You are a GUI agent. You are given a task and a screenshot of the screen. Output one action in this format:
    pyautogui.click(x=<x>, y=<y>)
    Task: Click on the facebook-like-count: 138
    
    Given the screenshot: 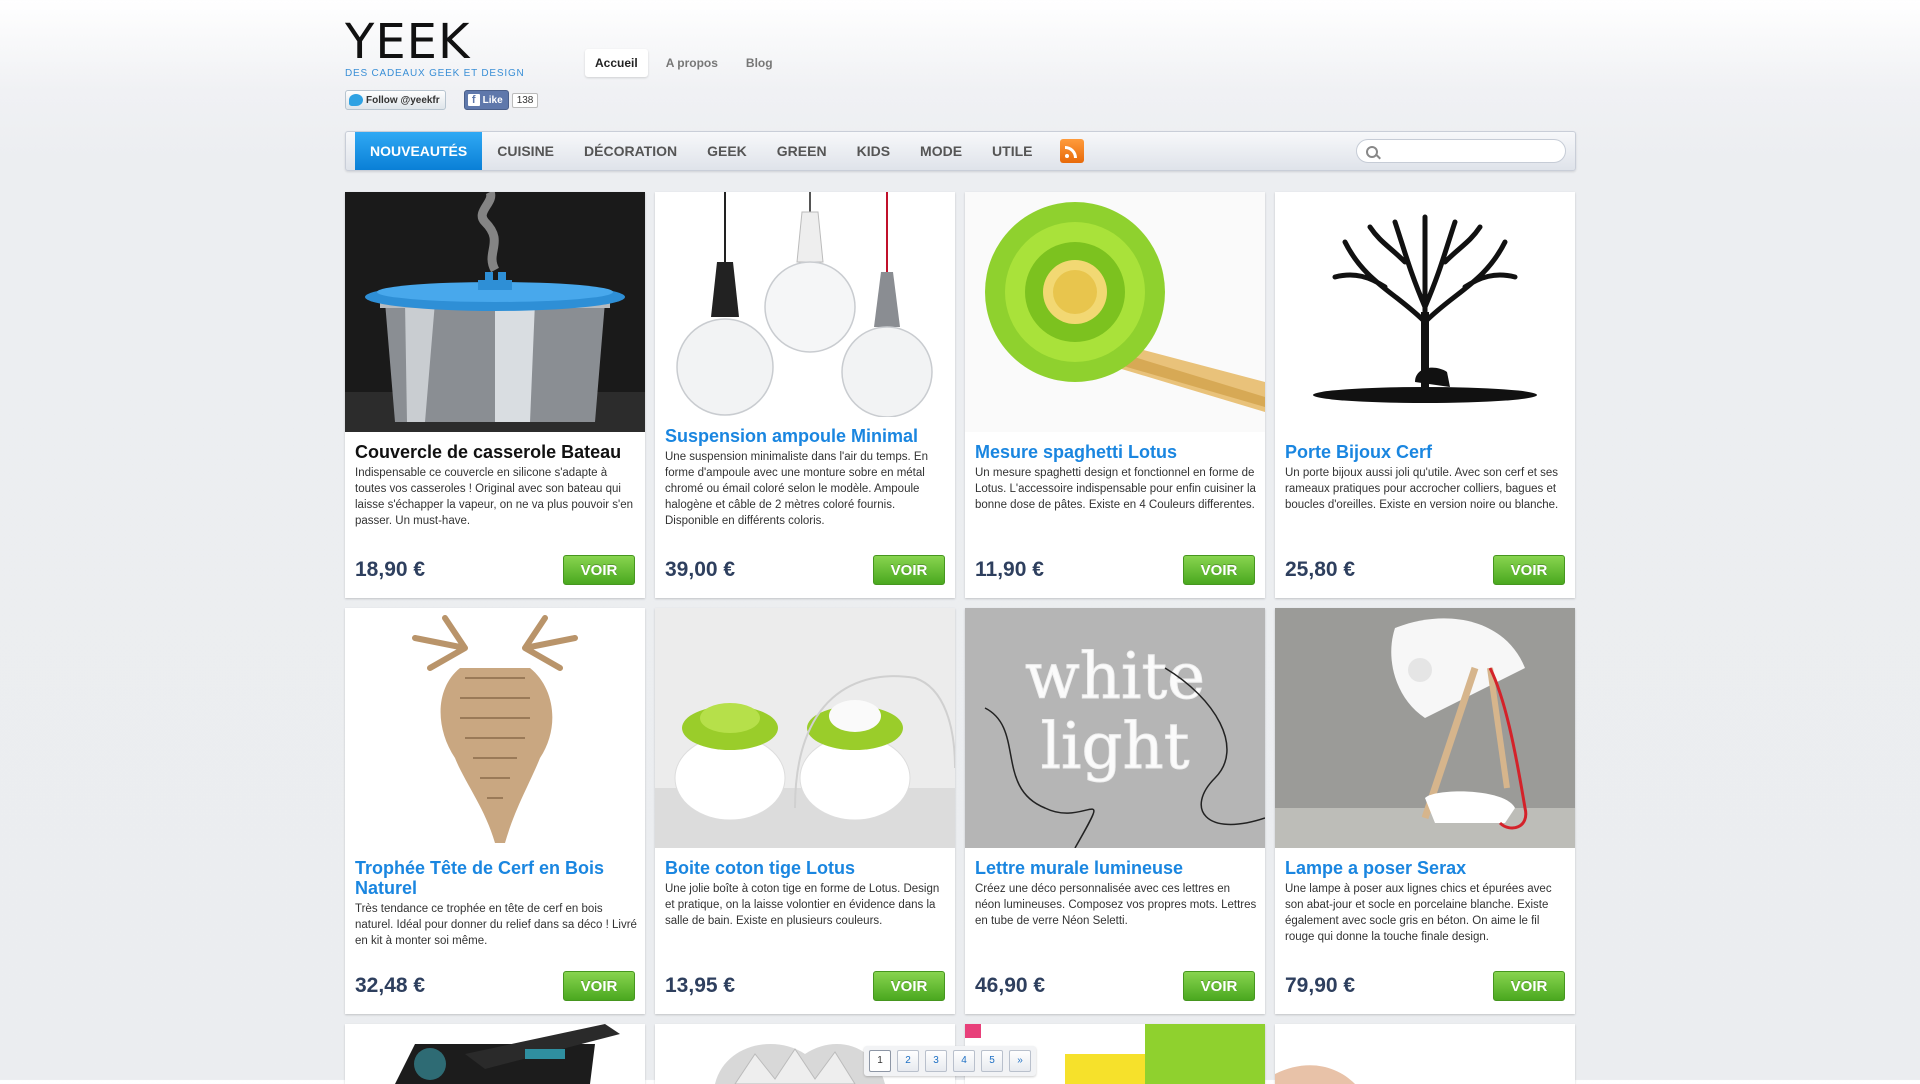 What is the action you would take?
    pyautogui.click(x=525, y=100)
    